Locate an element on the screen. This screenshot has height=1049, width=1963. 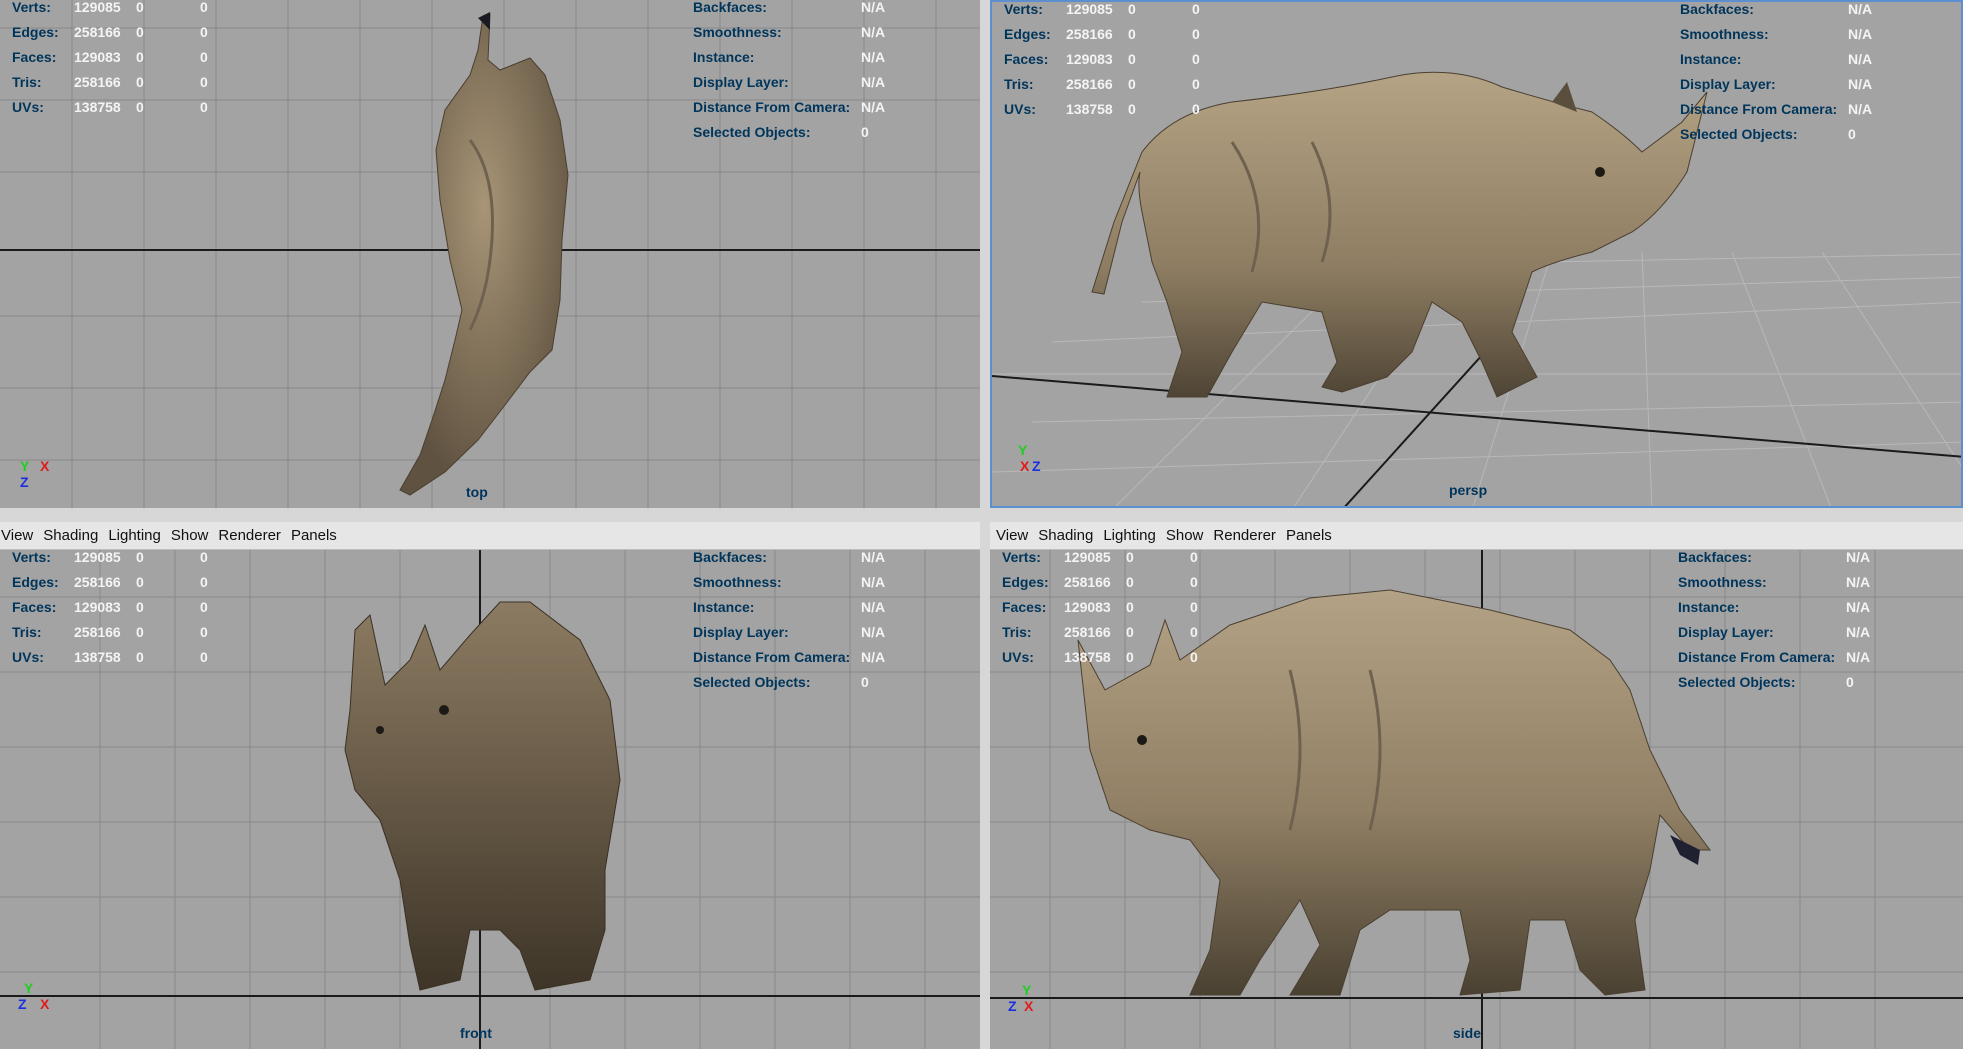
hud-label: Display Layer: is located at coordinates (741, 632).